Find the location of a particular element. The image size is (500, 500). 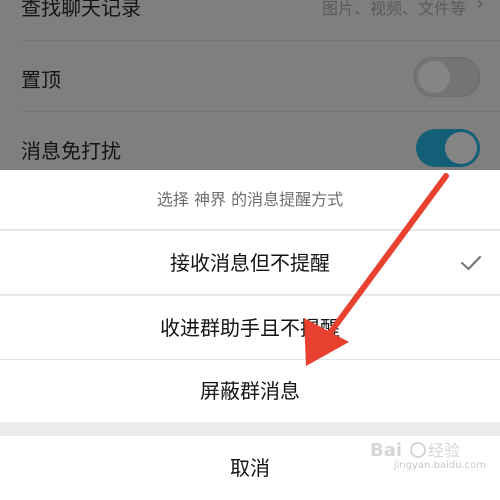

option-block-group-messages: 屏蔽群消息 is located at coordinates (250, 391).